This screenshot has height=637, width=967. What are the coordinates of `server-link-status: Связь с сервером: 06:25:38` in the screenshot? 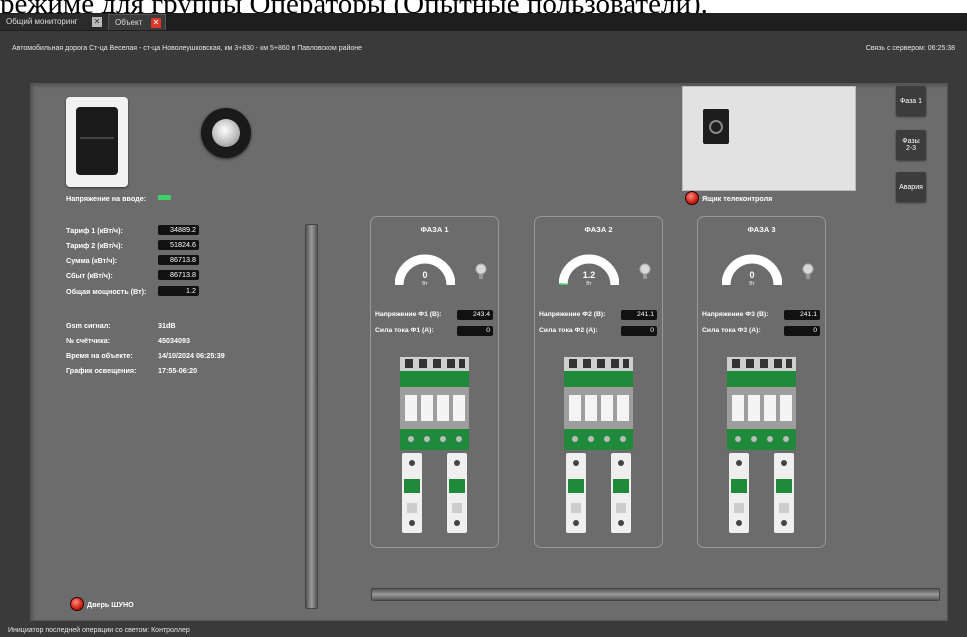 It's located at (910, 48).